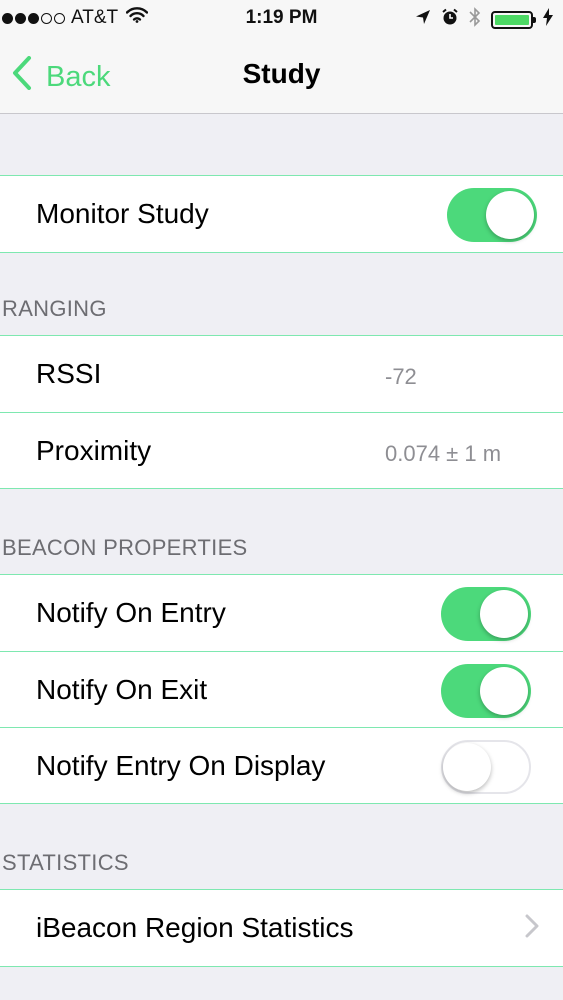  I want to click on statistics-section-header: STATISTICS, so click(65, 862).